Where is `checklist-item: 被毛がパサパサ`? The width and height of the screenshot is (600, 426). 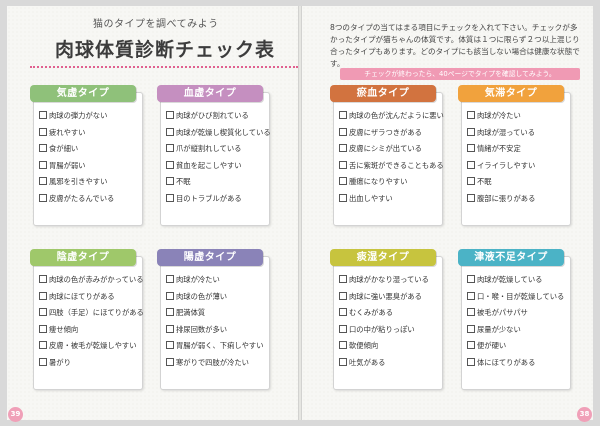 checklist-item: 被毛がパサパサ is located at coordinates (519, 313).